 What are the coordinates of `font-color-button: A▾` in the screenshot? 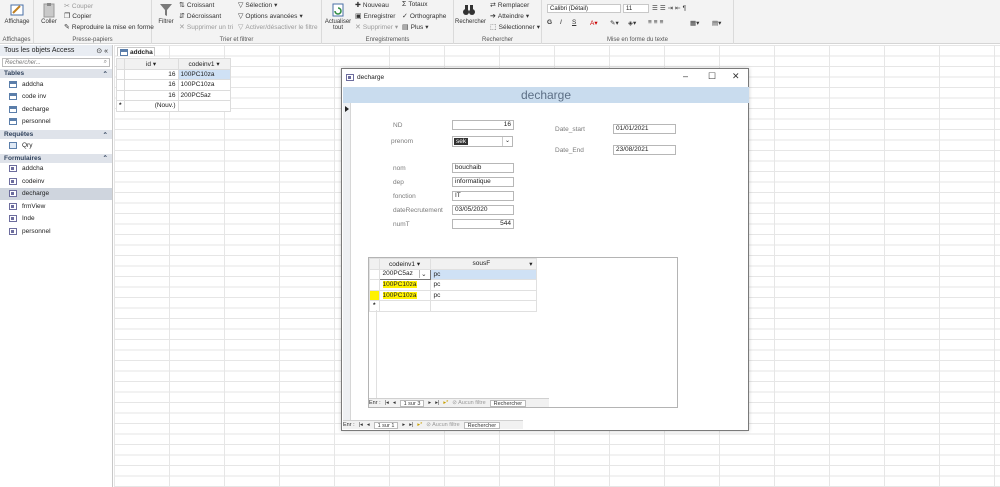 It's located at (594, 23).